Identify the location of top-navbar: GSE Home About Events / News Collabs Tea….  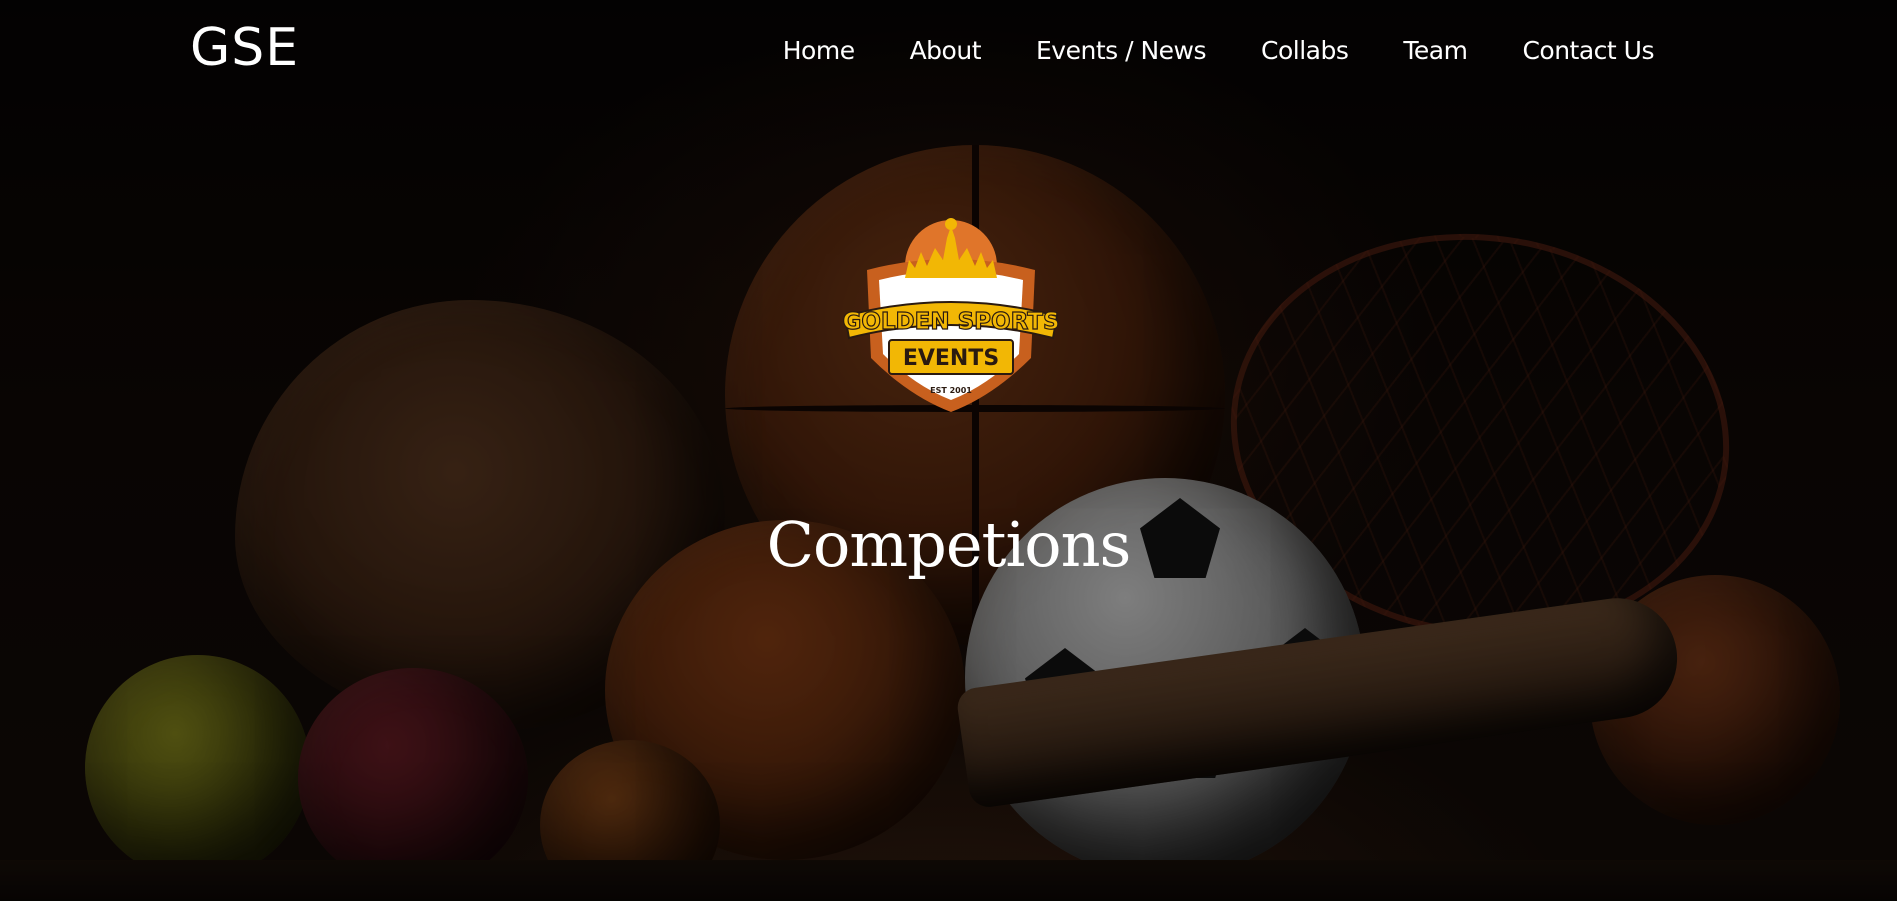
(948, 50).